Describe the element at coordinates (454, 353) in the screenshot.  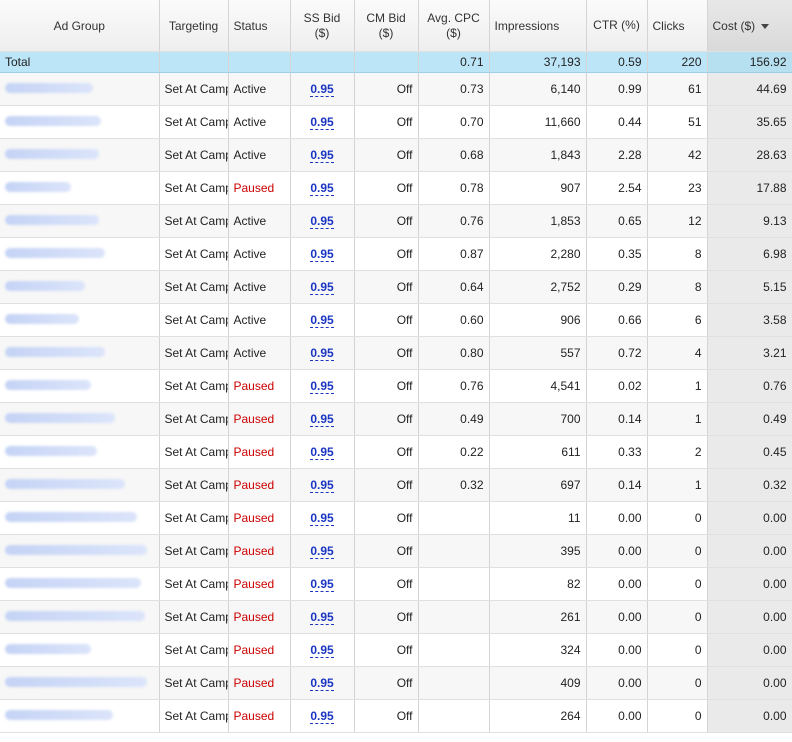
I see `avg-cpc-cell: 0.80` at that location.